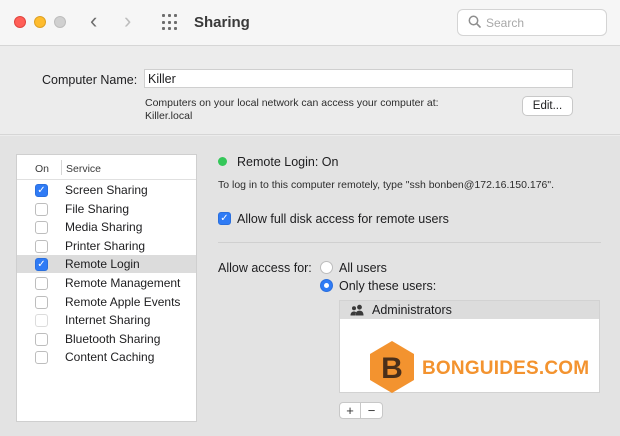 Image resolution: width=620 pixels, height=436 pixels. I want to click on all-users-radio, so click(326, 267).